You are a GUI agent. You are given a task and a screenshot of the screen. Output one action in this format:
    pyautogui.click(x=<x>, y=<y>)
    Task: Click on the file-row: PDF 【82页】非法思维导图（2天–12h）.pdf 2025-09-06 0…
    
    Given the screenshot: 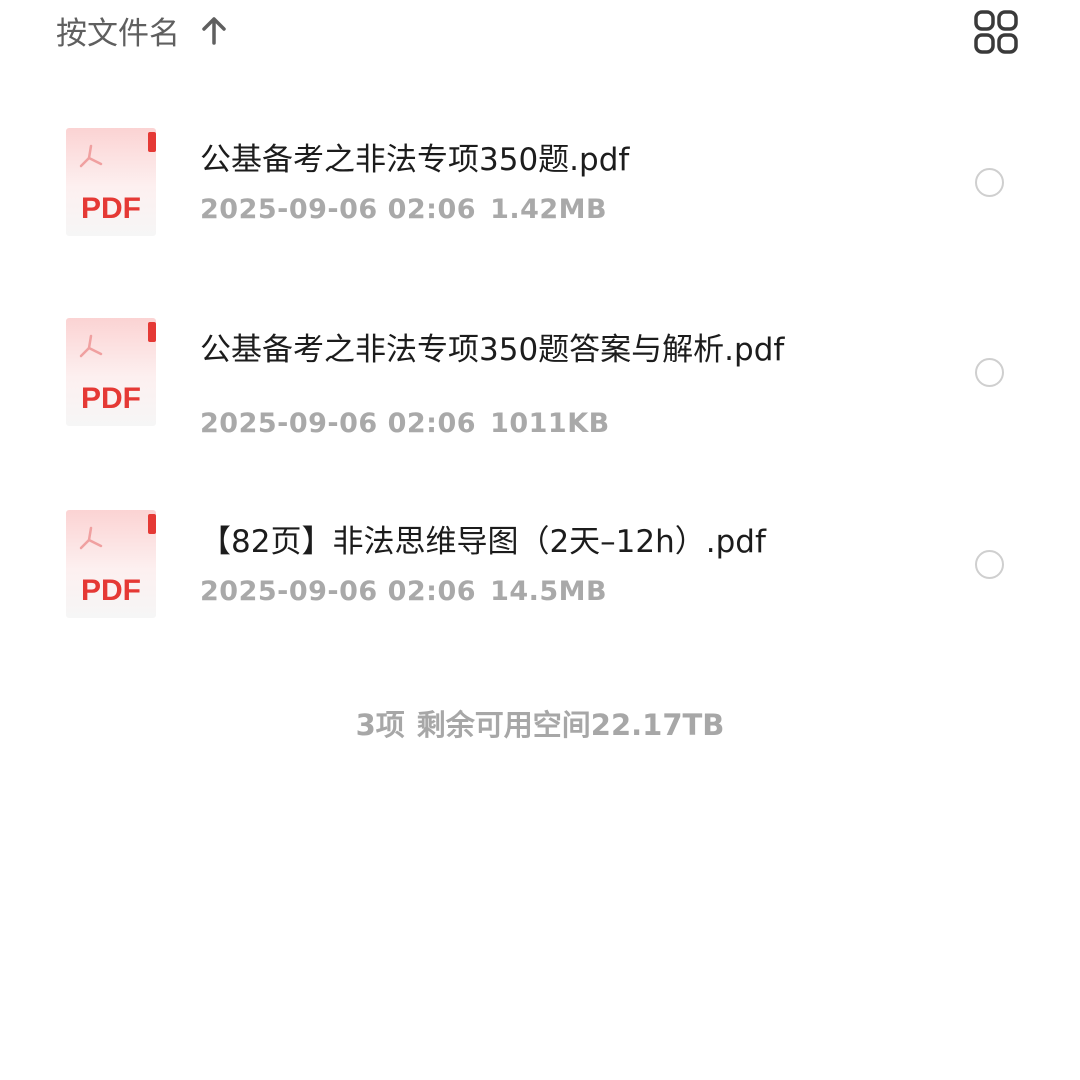 What is the action you would take?
    pyautogui.click(x=540, y=565)
    